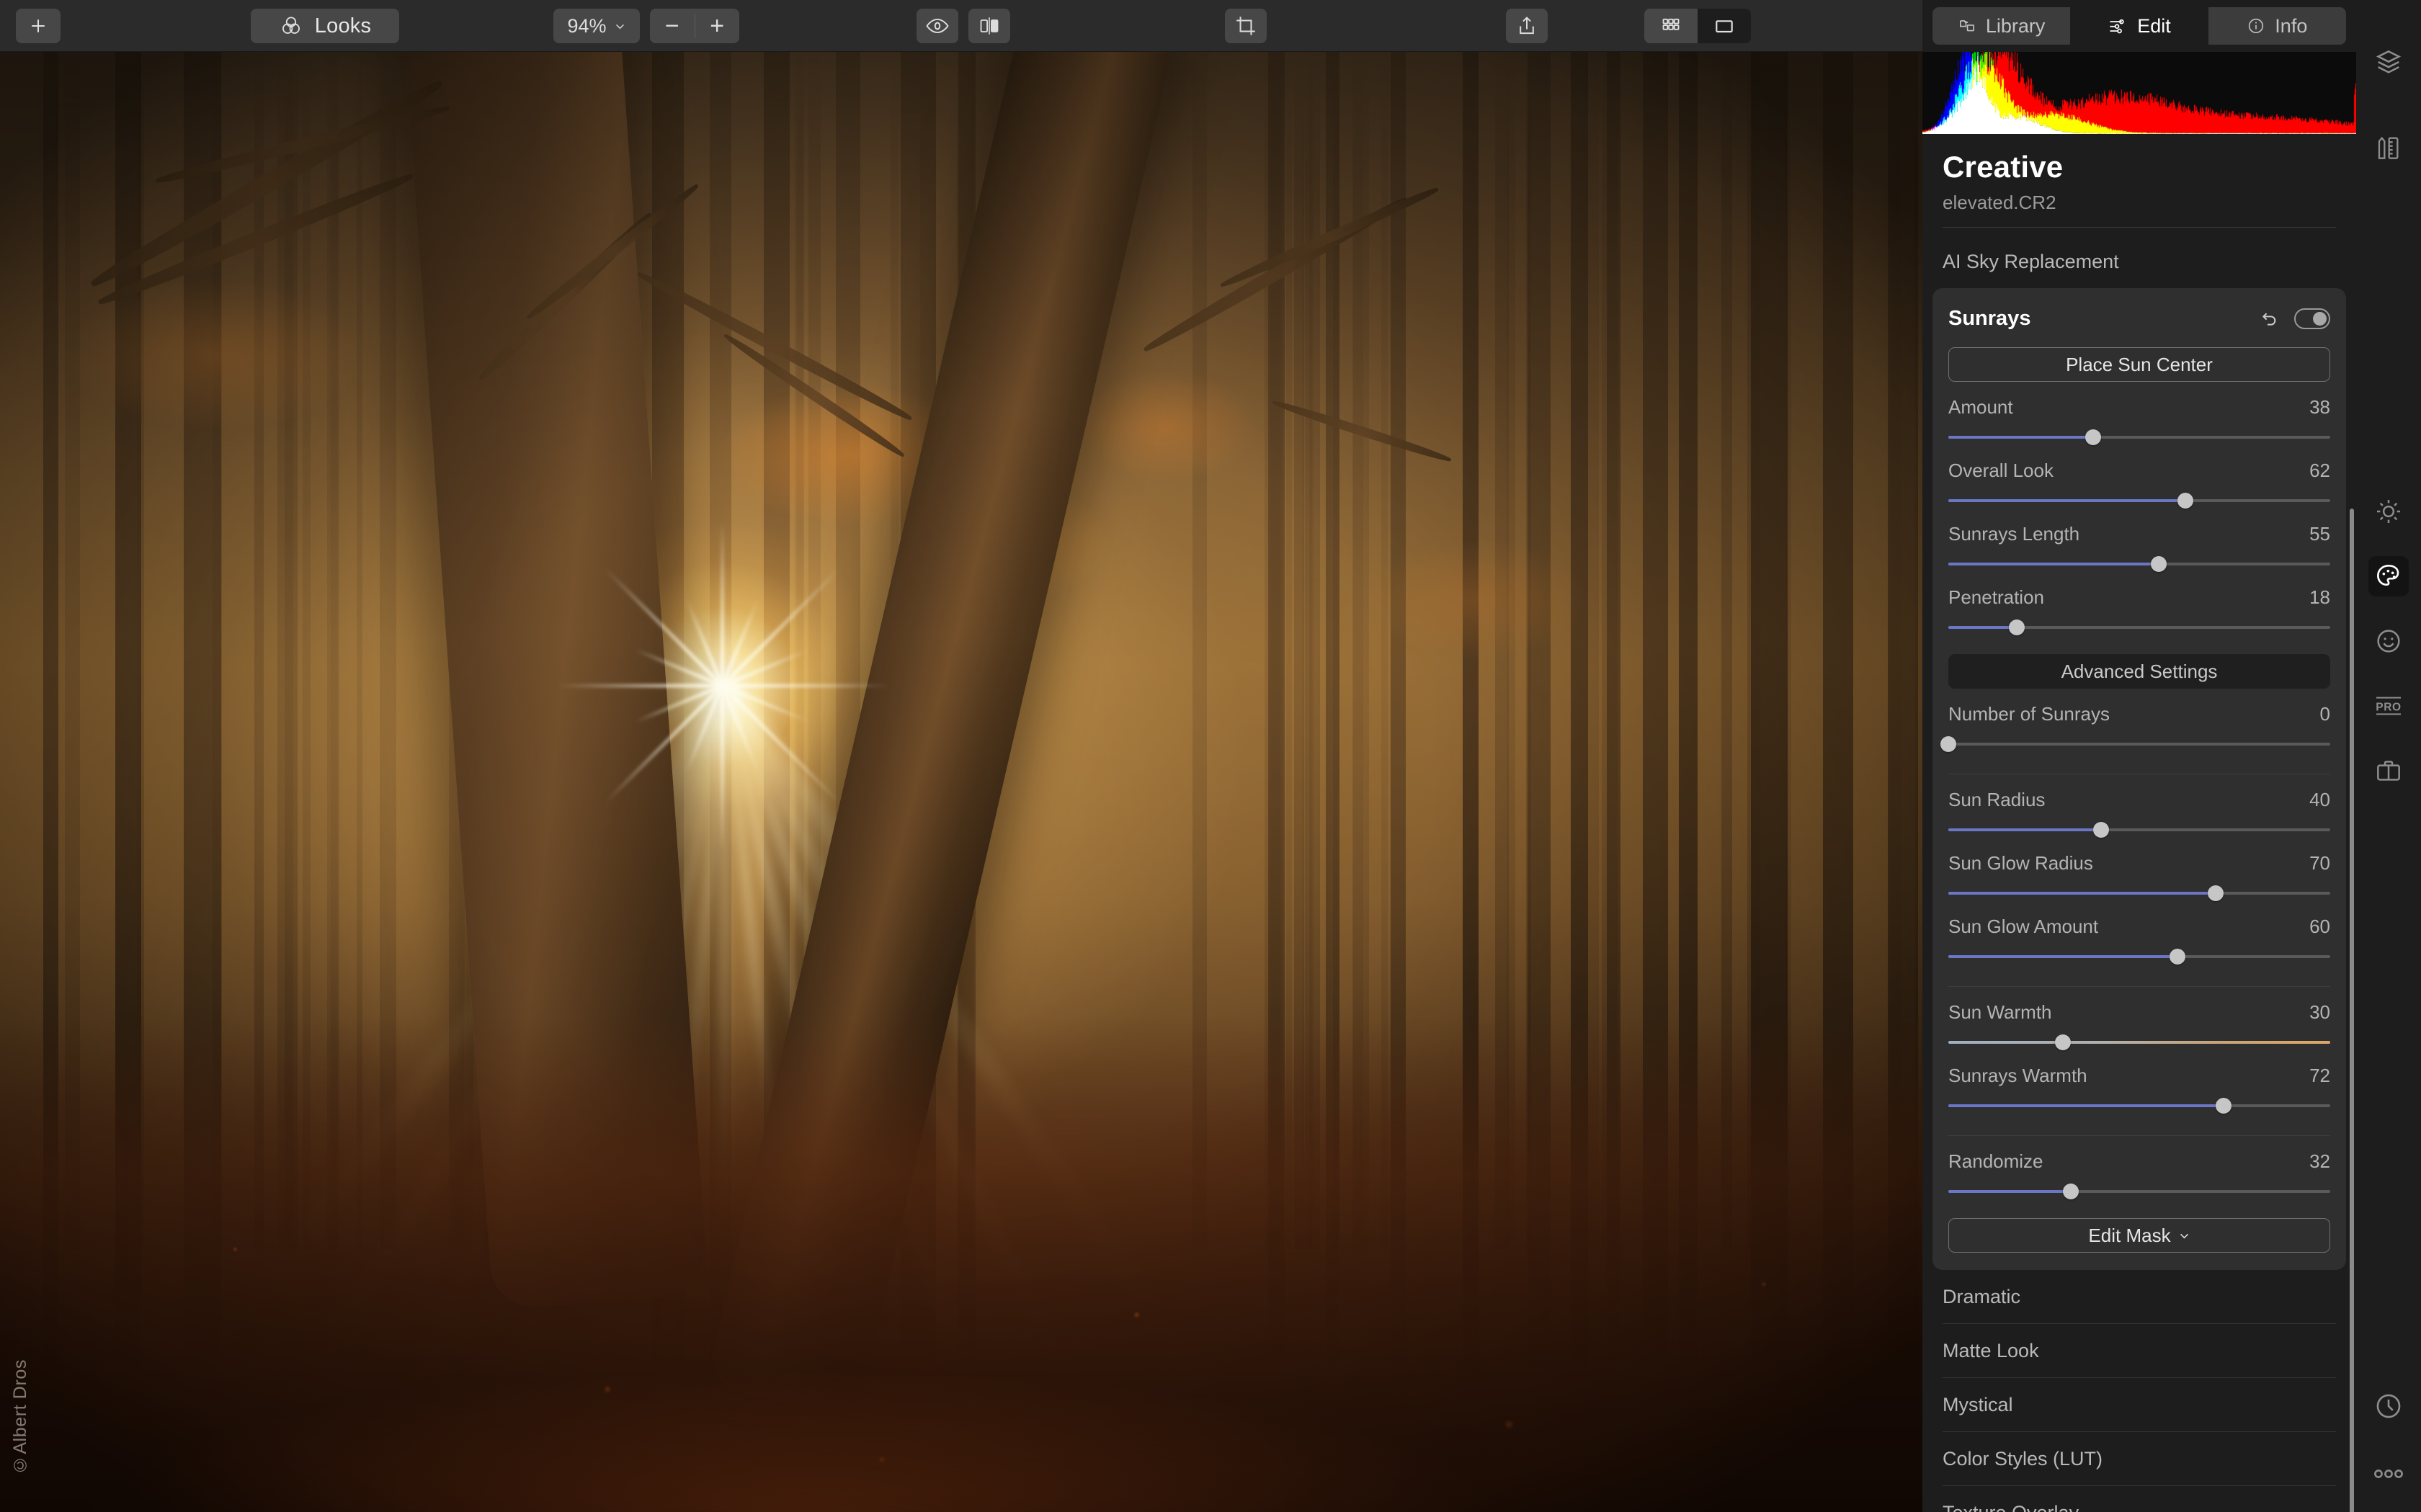 The width and height of the screenshot is (2421, 1512). I want to click on rail-item-more, so click(2388, 1474).